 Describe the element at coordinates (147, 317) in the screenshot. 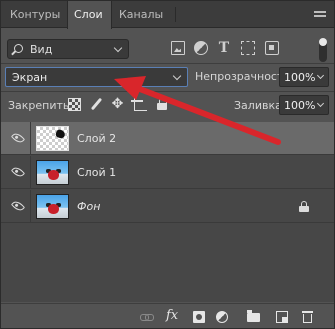

I see `link-layers-icon` at that location.